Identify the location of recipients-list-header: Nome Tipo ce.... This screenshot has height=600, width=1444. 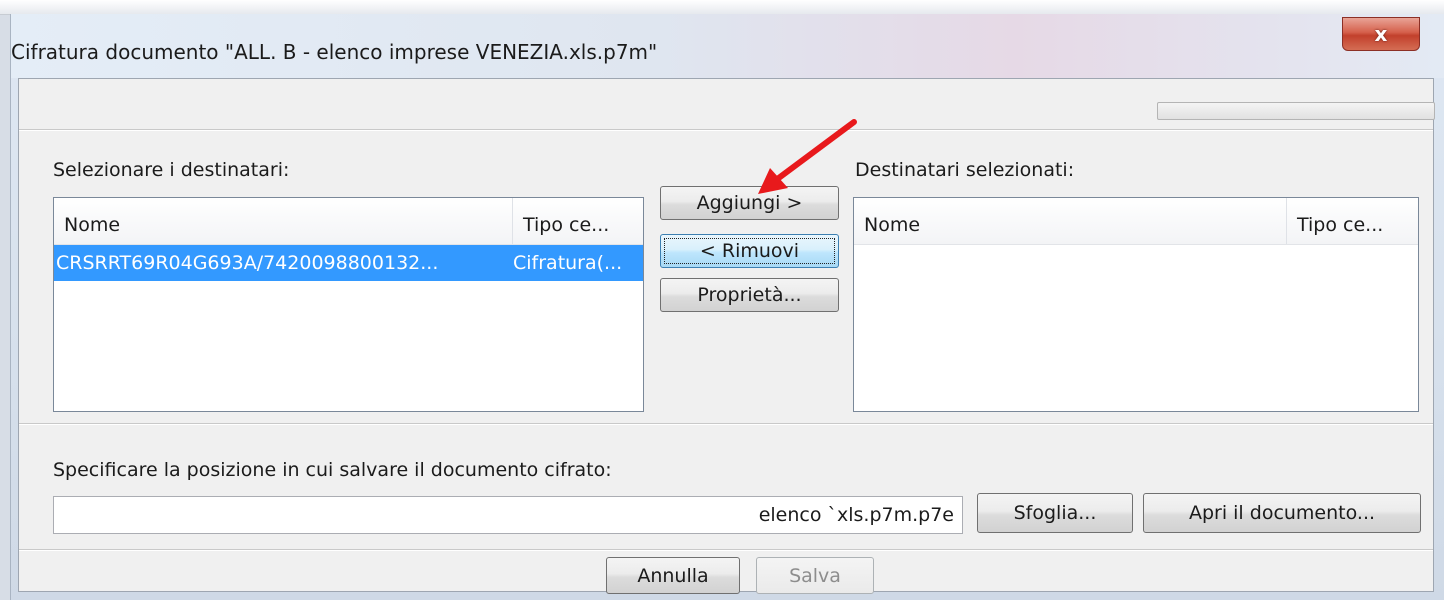
(348, 221).